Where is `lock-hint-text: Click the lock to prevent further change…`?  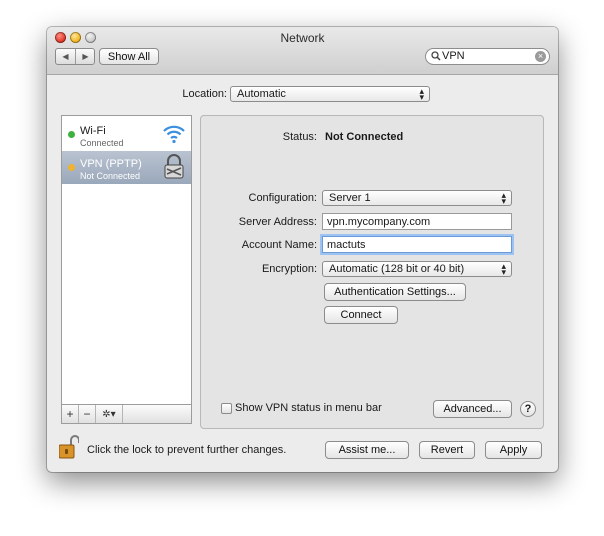 lock-hint-text: Click the lock to prevent further change… is located at coordinates (187, 450).